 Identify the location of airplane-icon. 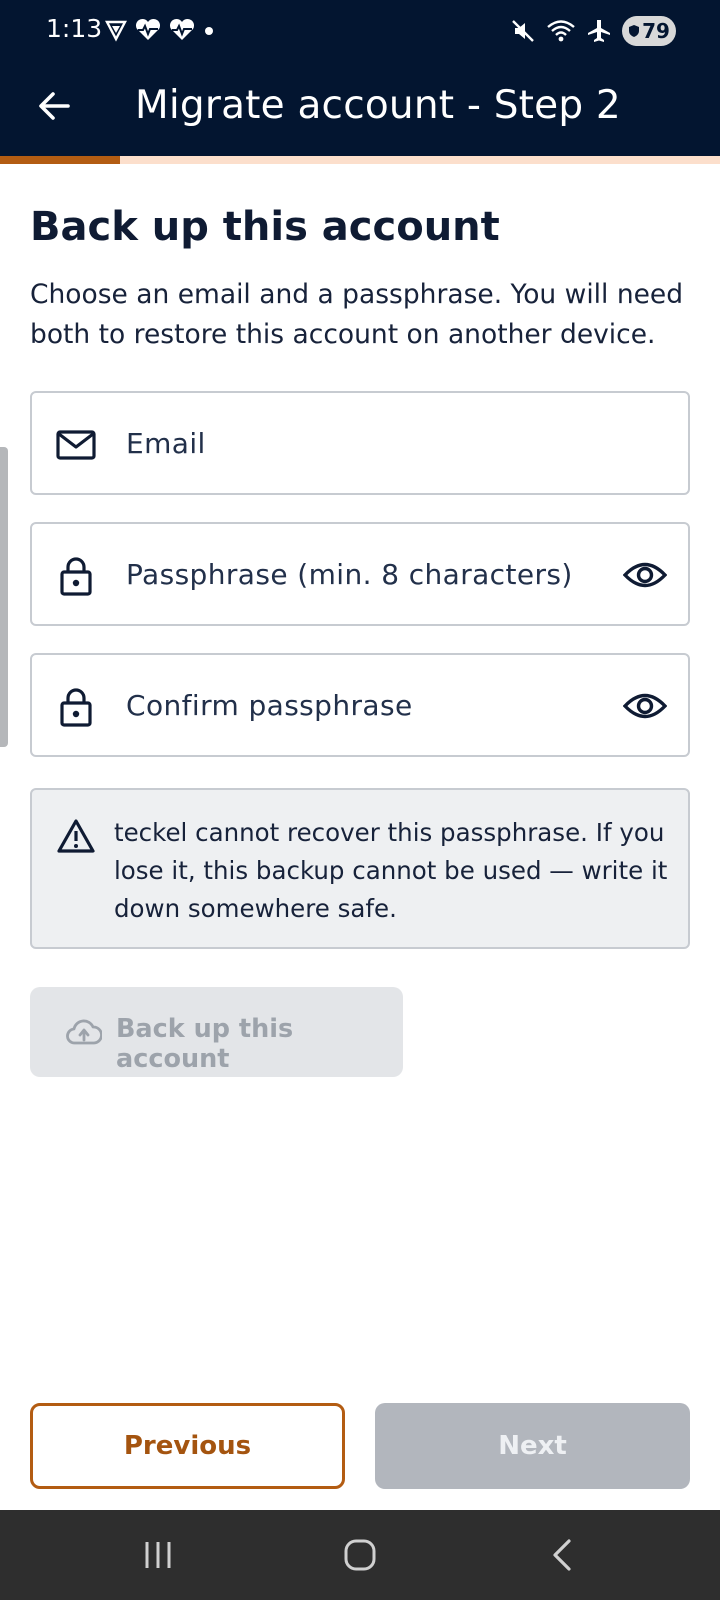
(599, 31).